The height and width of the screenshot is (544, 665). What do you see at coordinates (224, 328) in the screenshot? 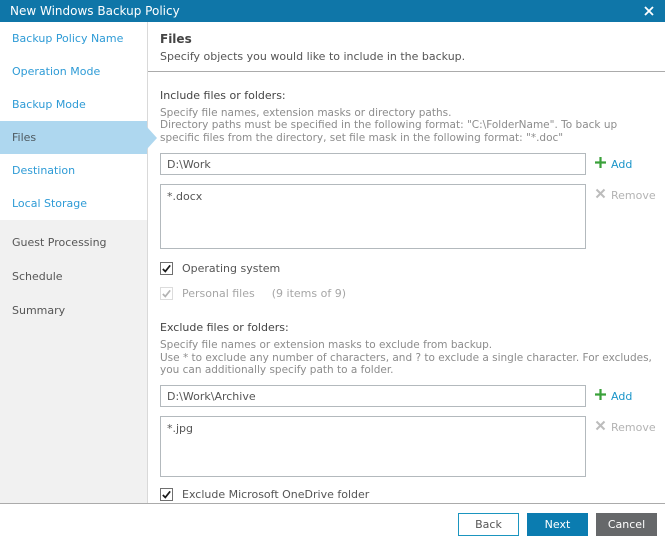
I see `exclude-section-label: Exclude files or folders:` at bounding box center [224, 328].